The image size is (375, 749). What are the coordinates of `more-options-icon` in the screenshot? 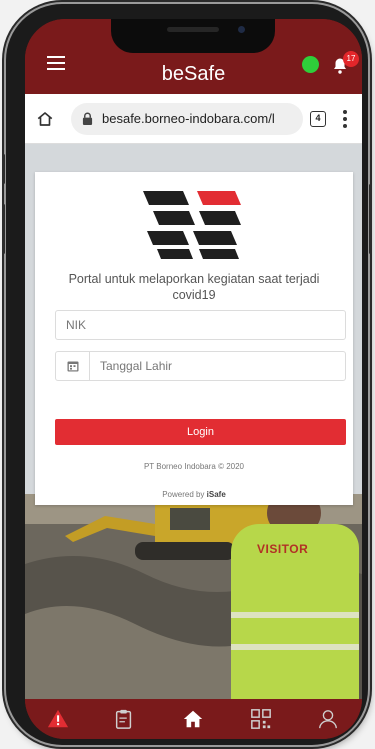 It's located at (345, 119).